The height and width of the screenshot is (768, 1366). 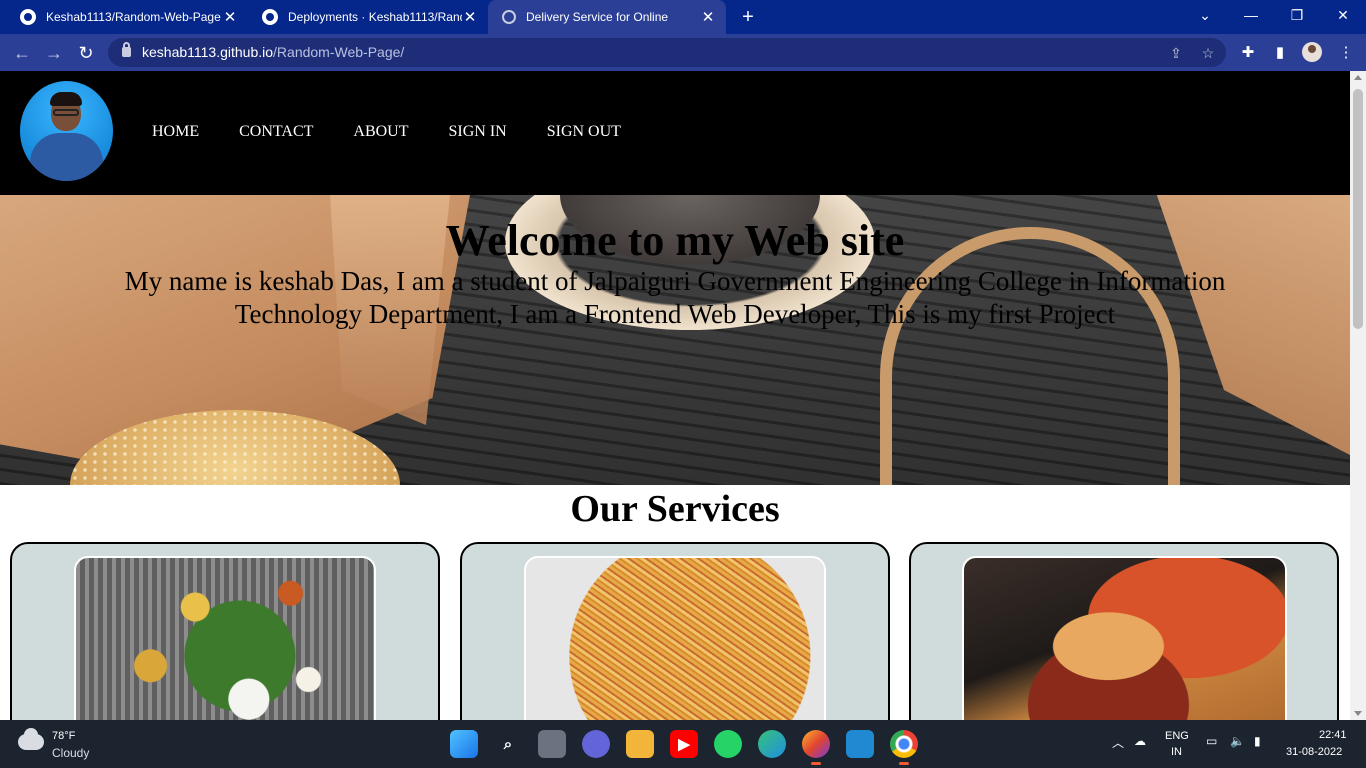 I want to click on clock-date: 31-08-2022, so click(x=1314, y=752).